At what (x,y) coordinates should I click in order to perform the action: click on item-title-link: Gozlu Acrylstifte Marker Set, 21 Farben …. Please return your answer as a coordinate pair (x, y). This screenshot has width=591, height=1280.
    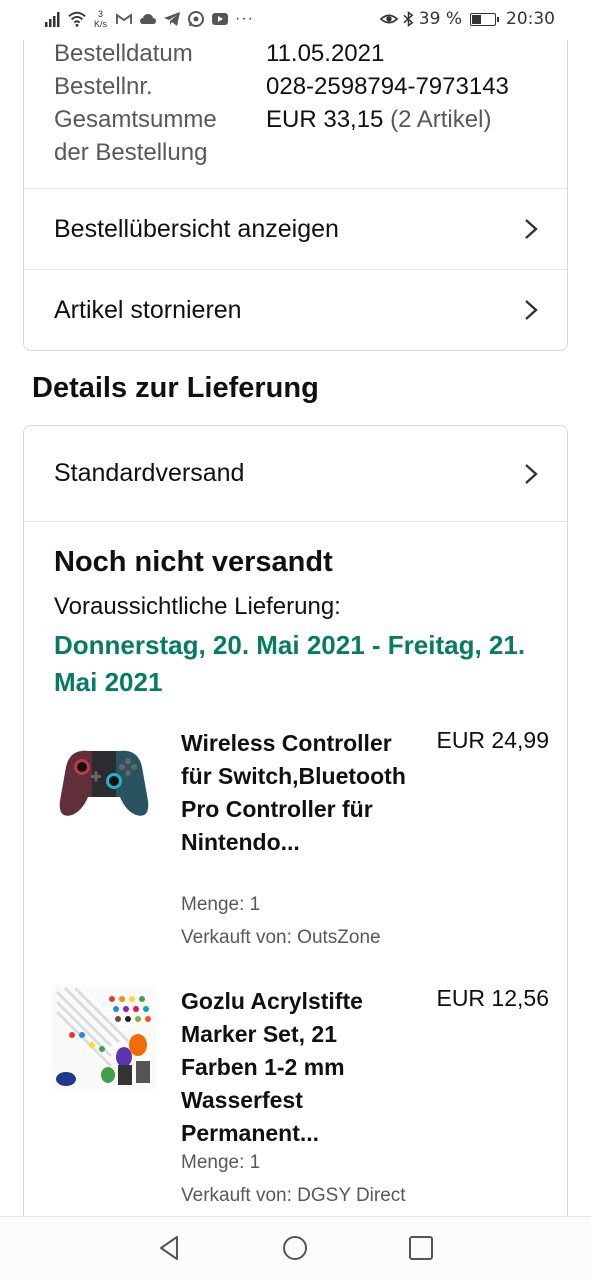
    Looking at the image, I should click on (298, 1067).